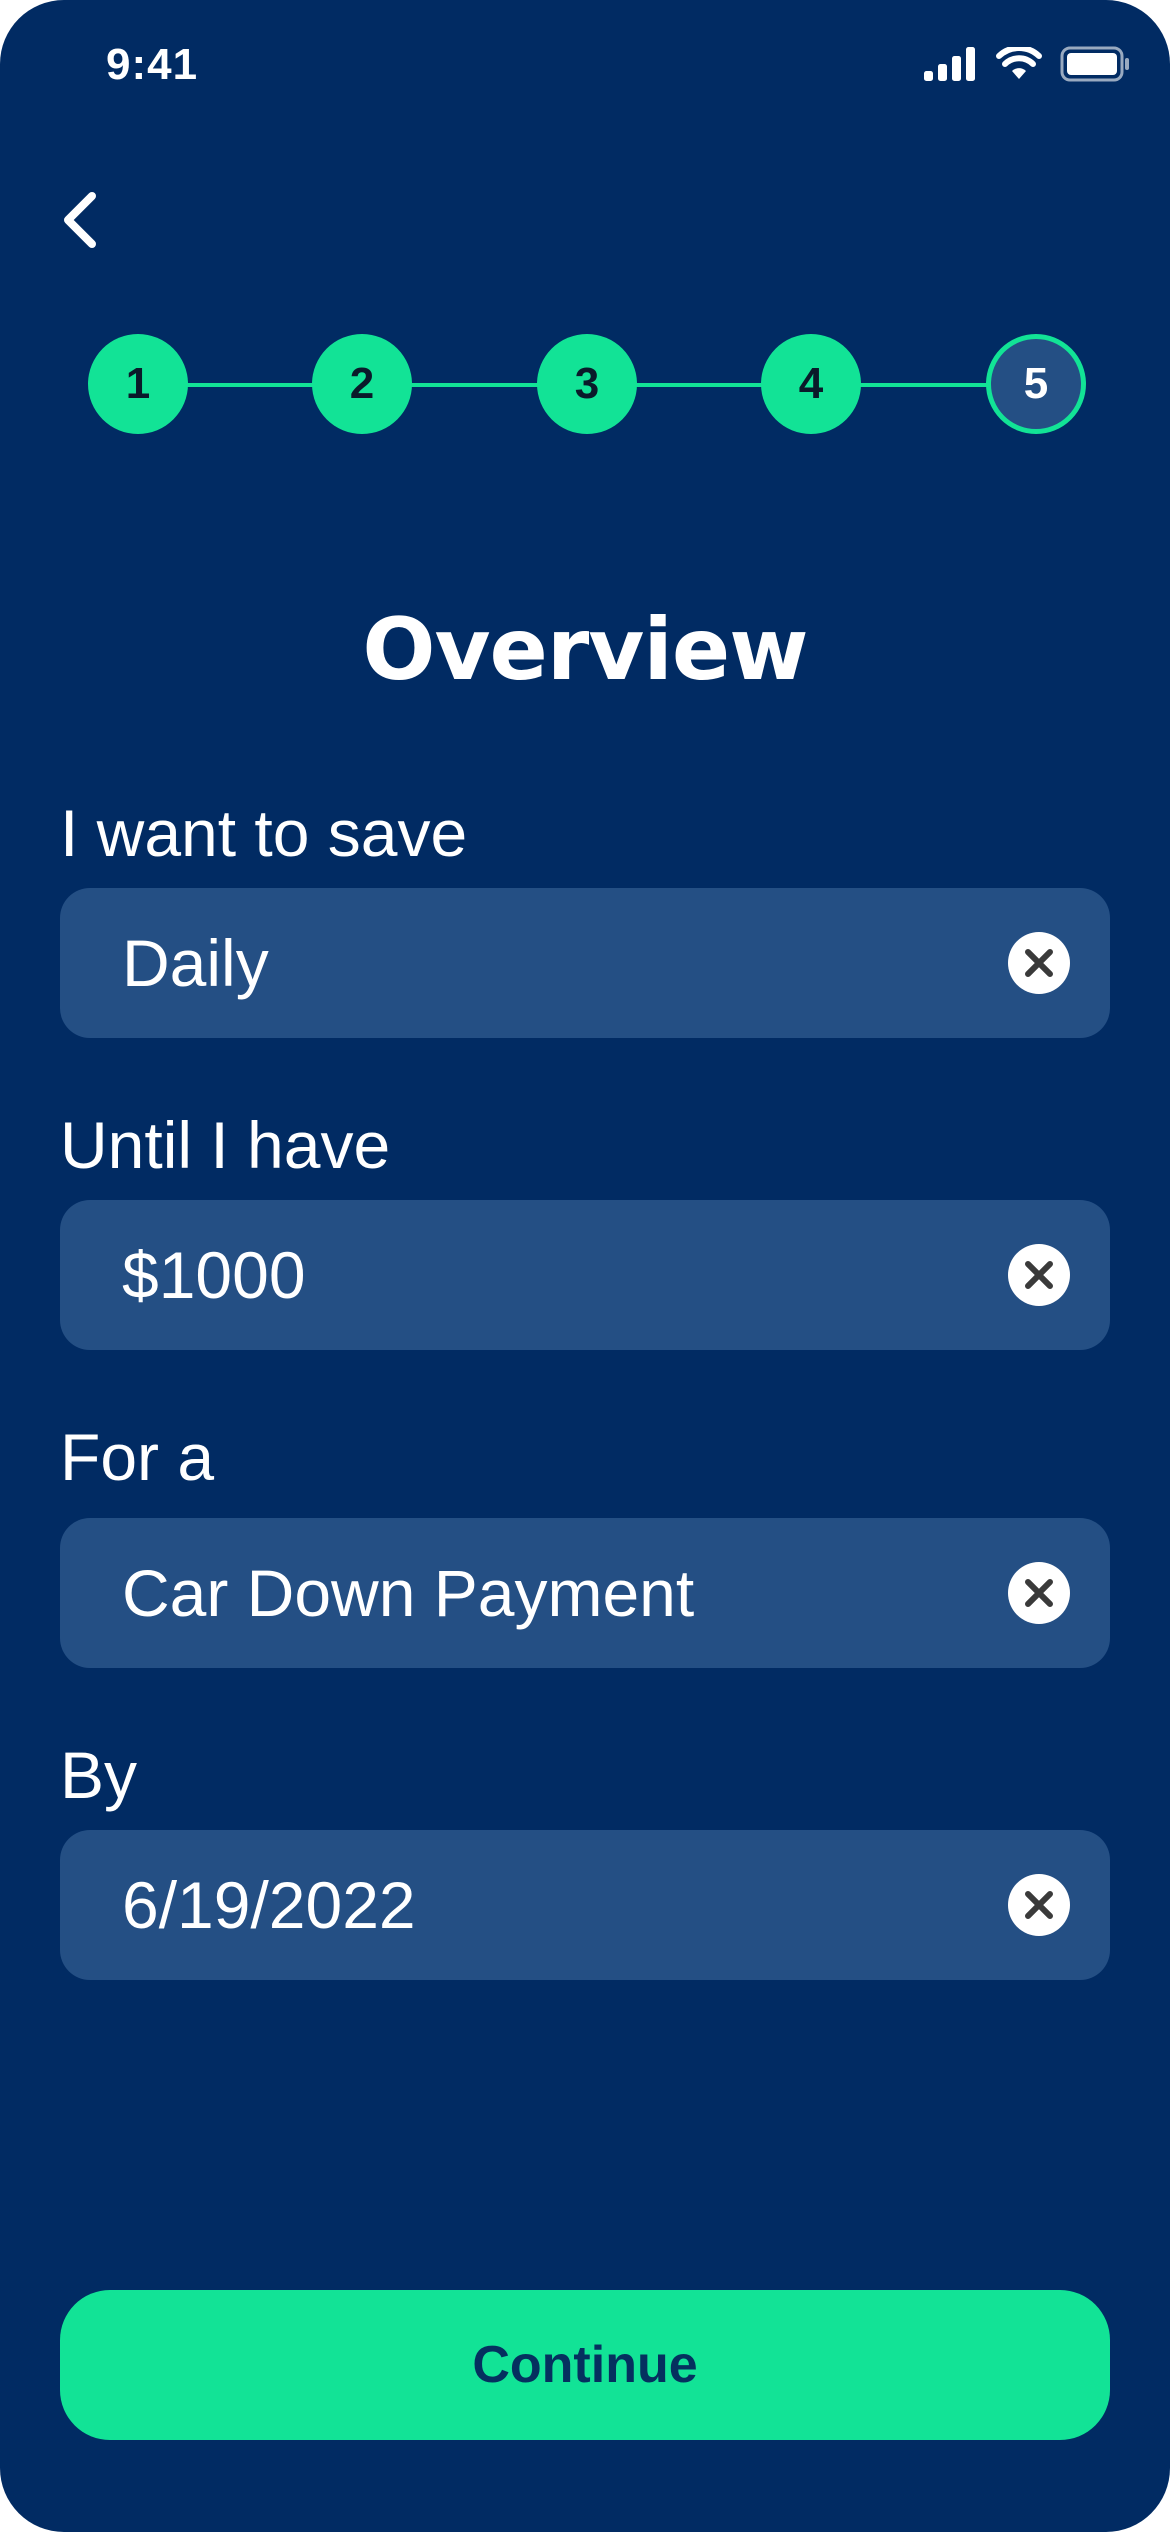 Image resolution: width=1170 pixels, height=2532 pixels. I want to click on savings-goal-value: Car Down Payment, so click(408, 1593).